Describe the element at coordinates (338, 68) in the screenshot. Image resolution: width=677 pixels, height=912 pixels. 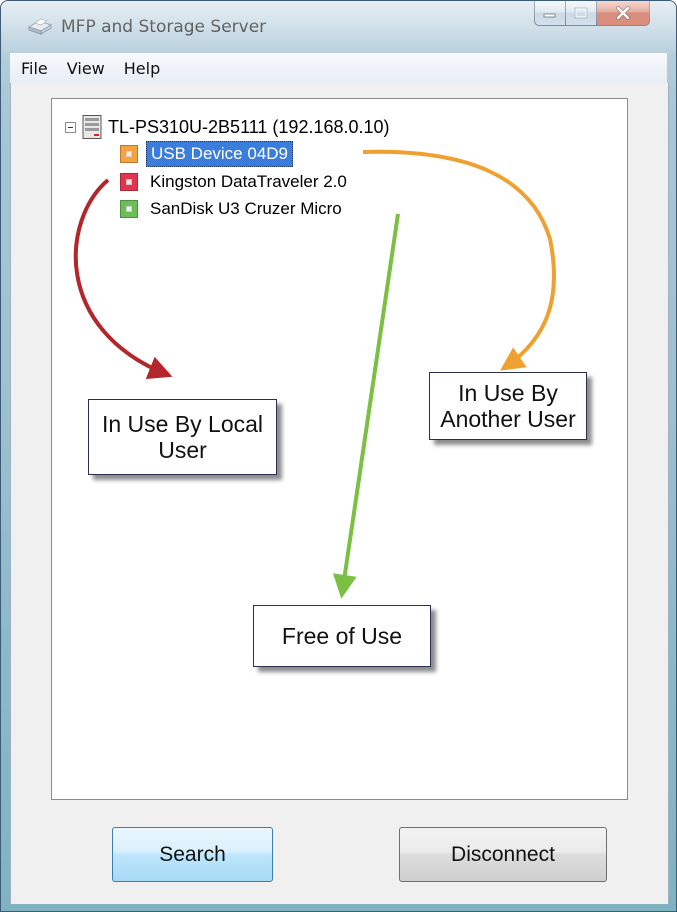
I see `menu-bar: File View Help` at that location.